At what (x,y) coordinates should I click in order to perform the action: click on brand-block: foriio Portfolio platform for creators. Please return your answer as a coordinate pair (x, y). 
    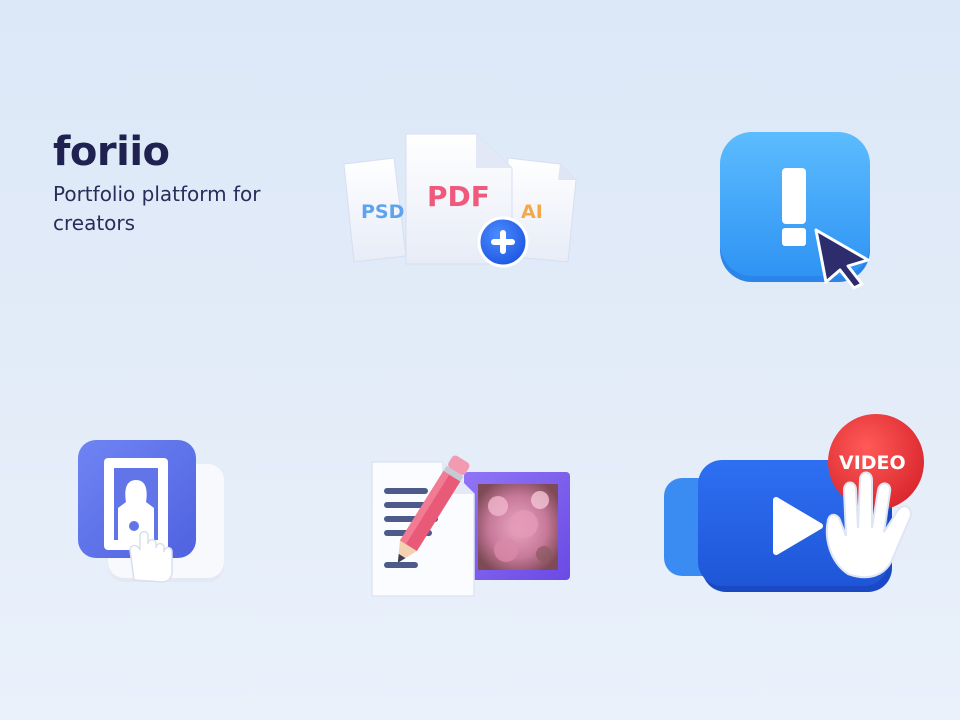
    Looking at the image, I should click on (163, 183).